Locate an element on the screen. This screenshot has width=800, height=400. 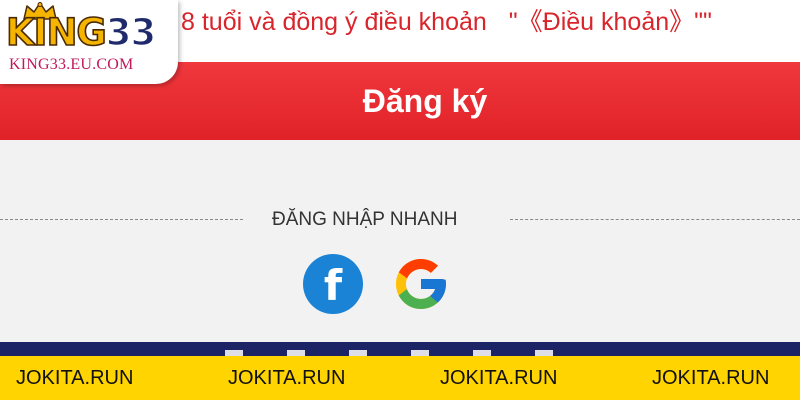
google-login-button is located at coordinates (421, 284).